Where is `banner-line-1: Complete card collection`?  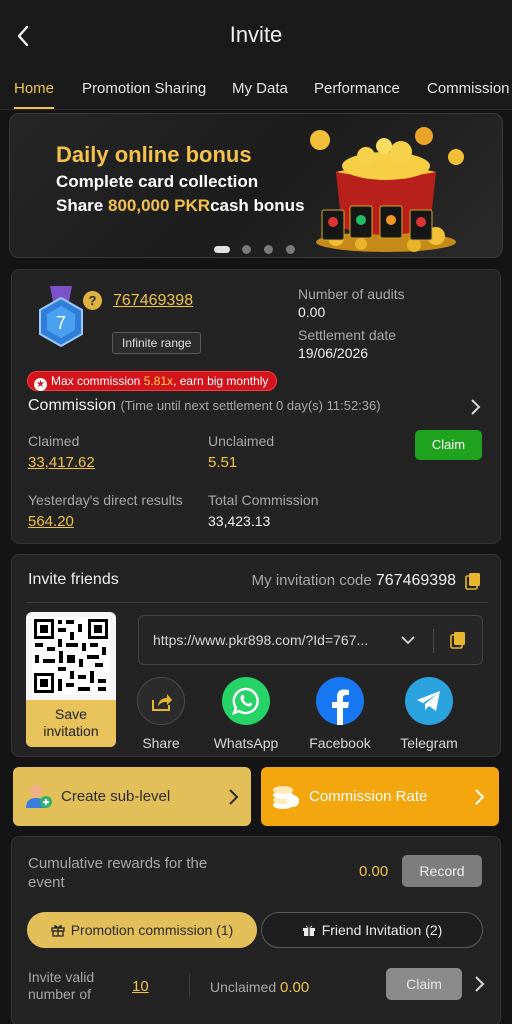 banner-line-1: Complete card collection is located at coordinates (157, 181).